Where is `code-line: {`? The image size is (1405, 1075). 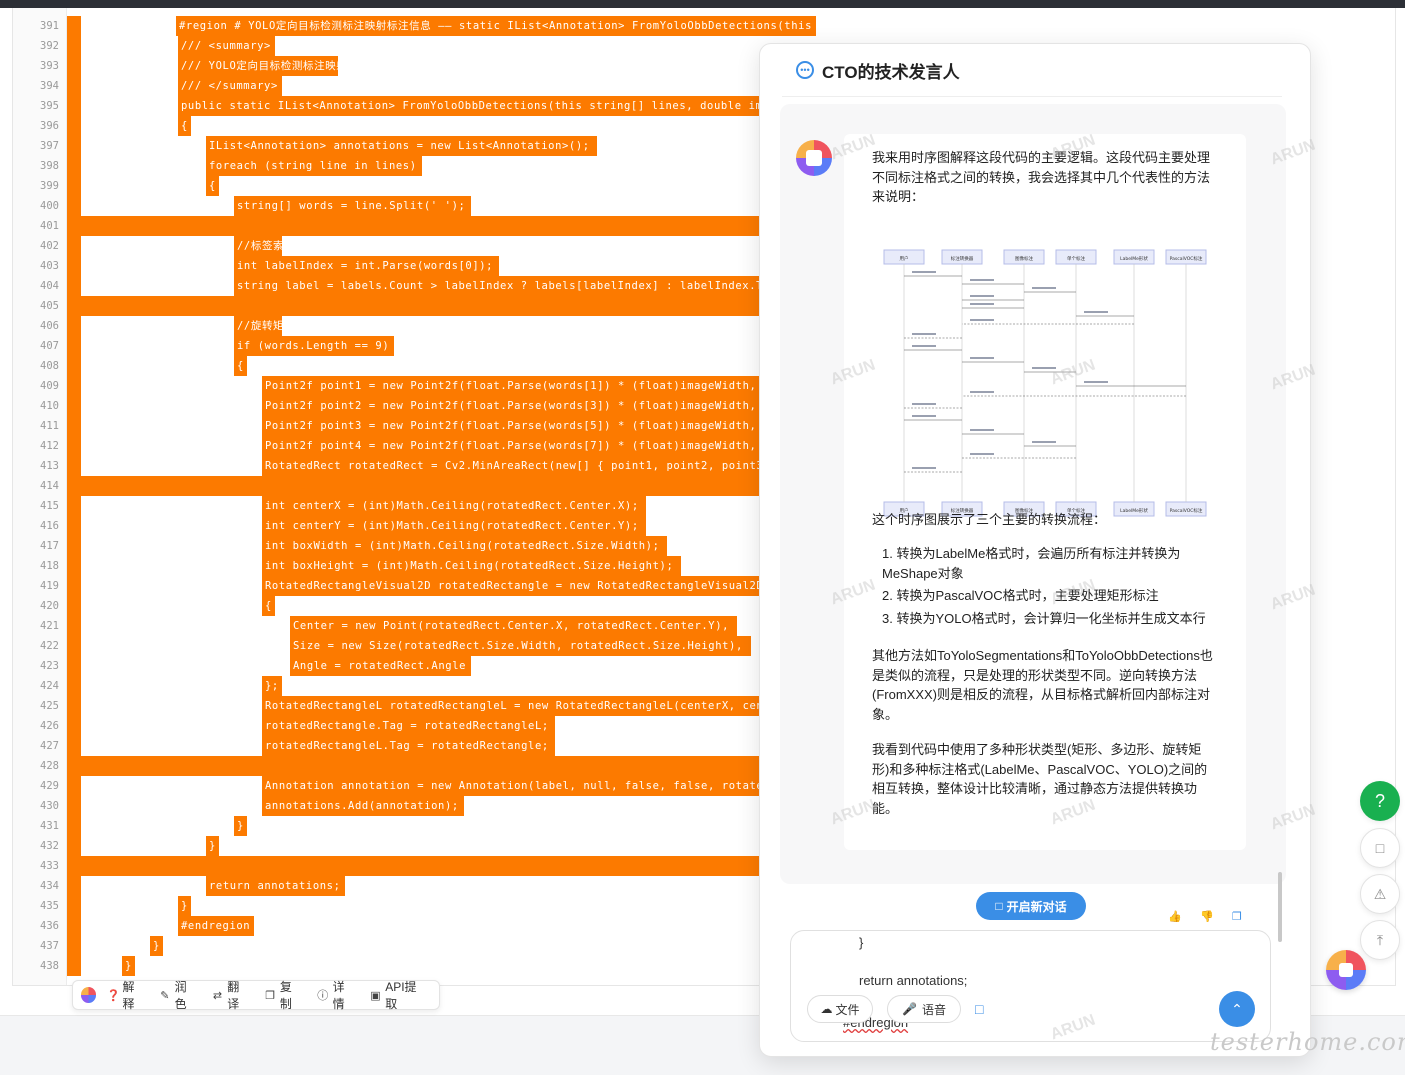 code-line: { is located at coordinates (212, 186).